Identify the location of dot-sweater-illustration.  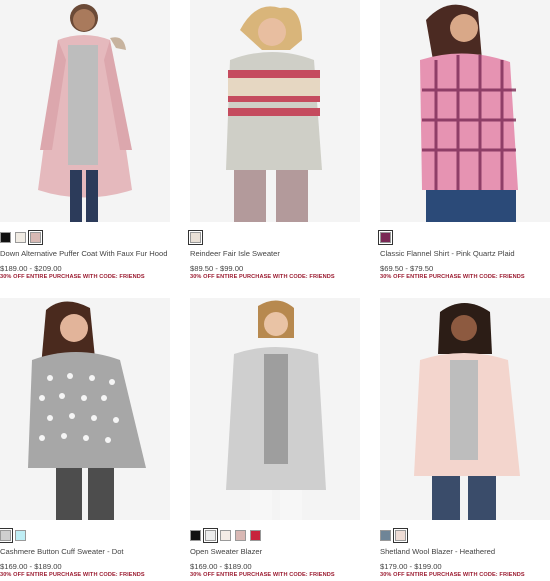
(87, 410).